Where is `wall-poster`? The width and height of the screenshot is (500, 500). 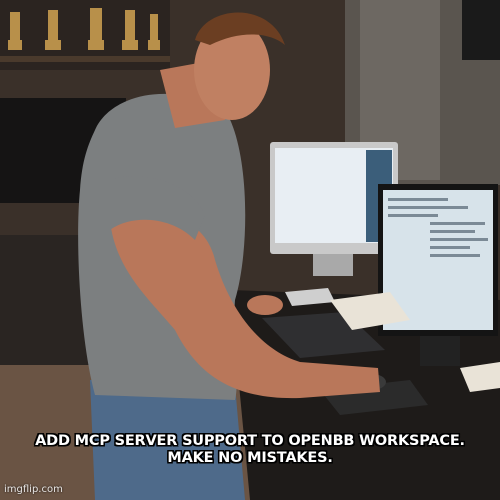 wall-poster is located at coordinates (481, 30).